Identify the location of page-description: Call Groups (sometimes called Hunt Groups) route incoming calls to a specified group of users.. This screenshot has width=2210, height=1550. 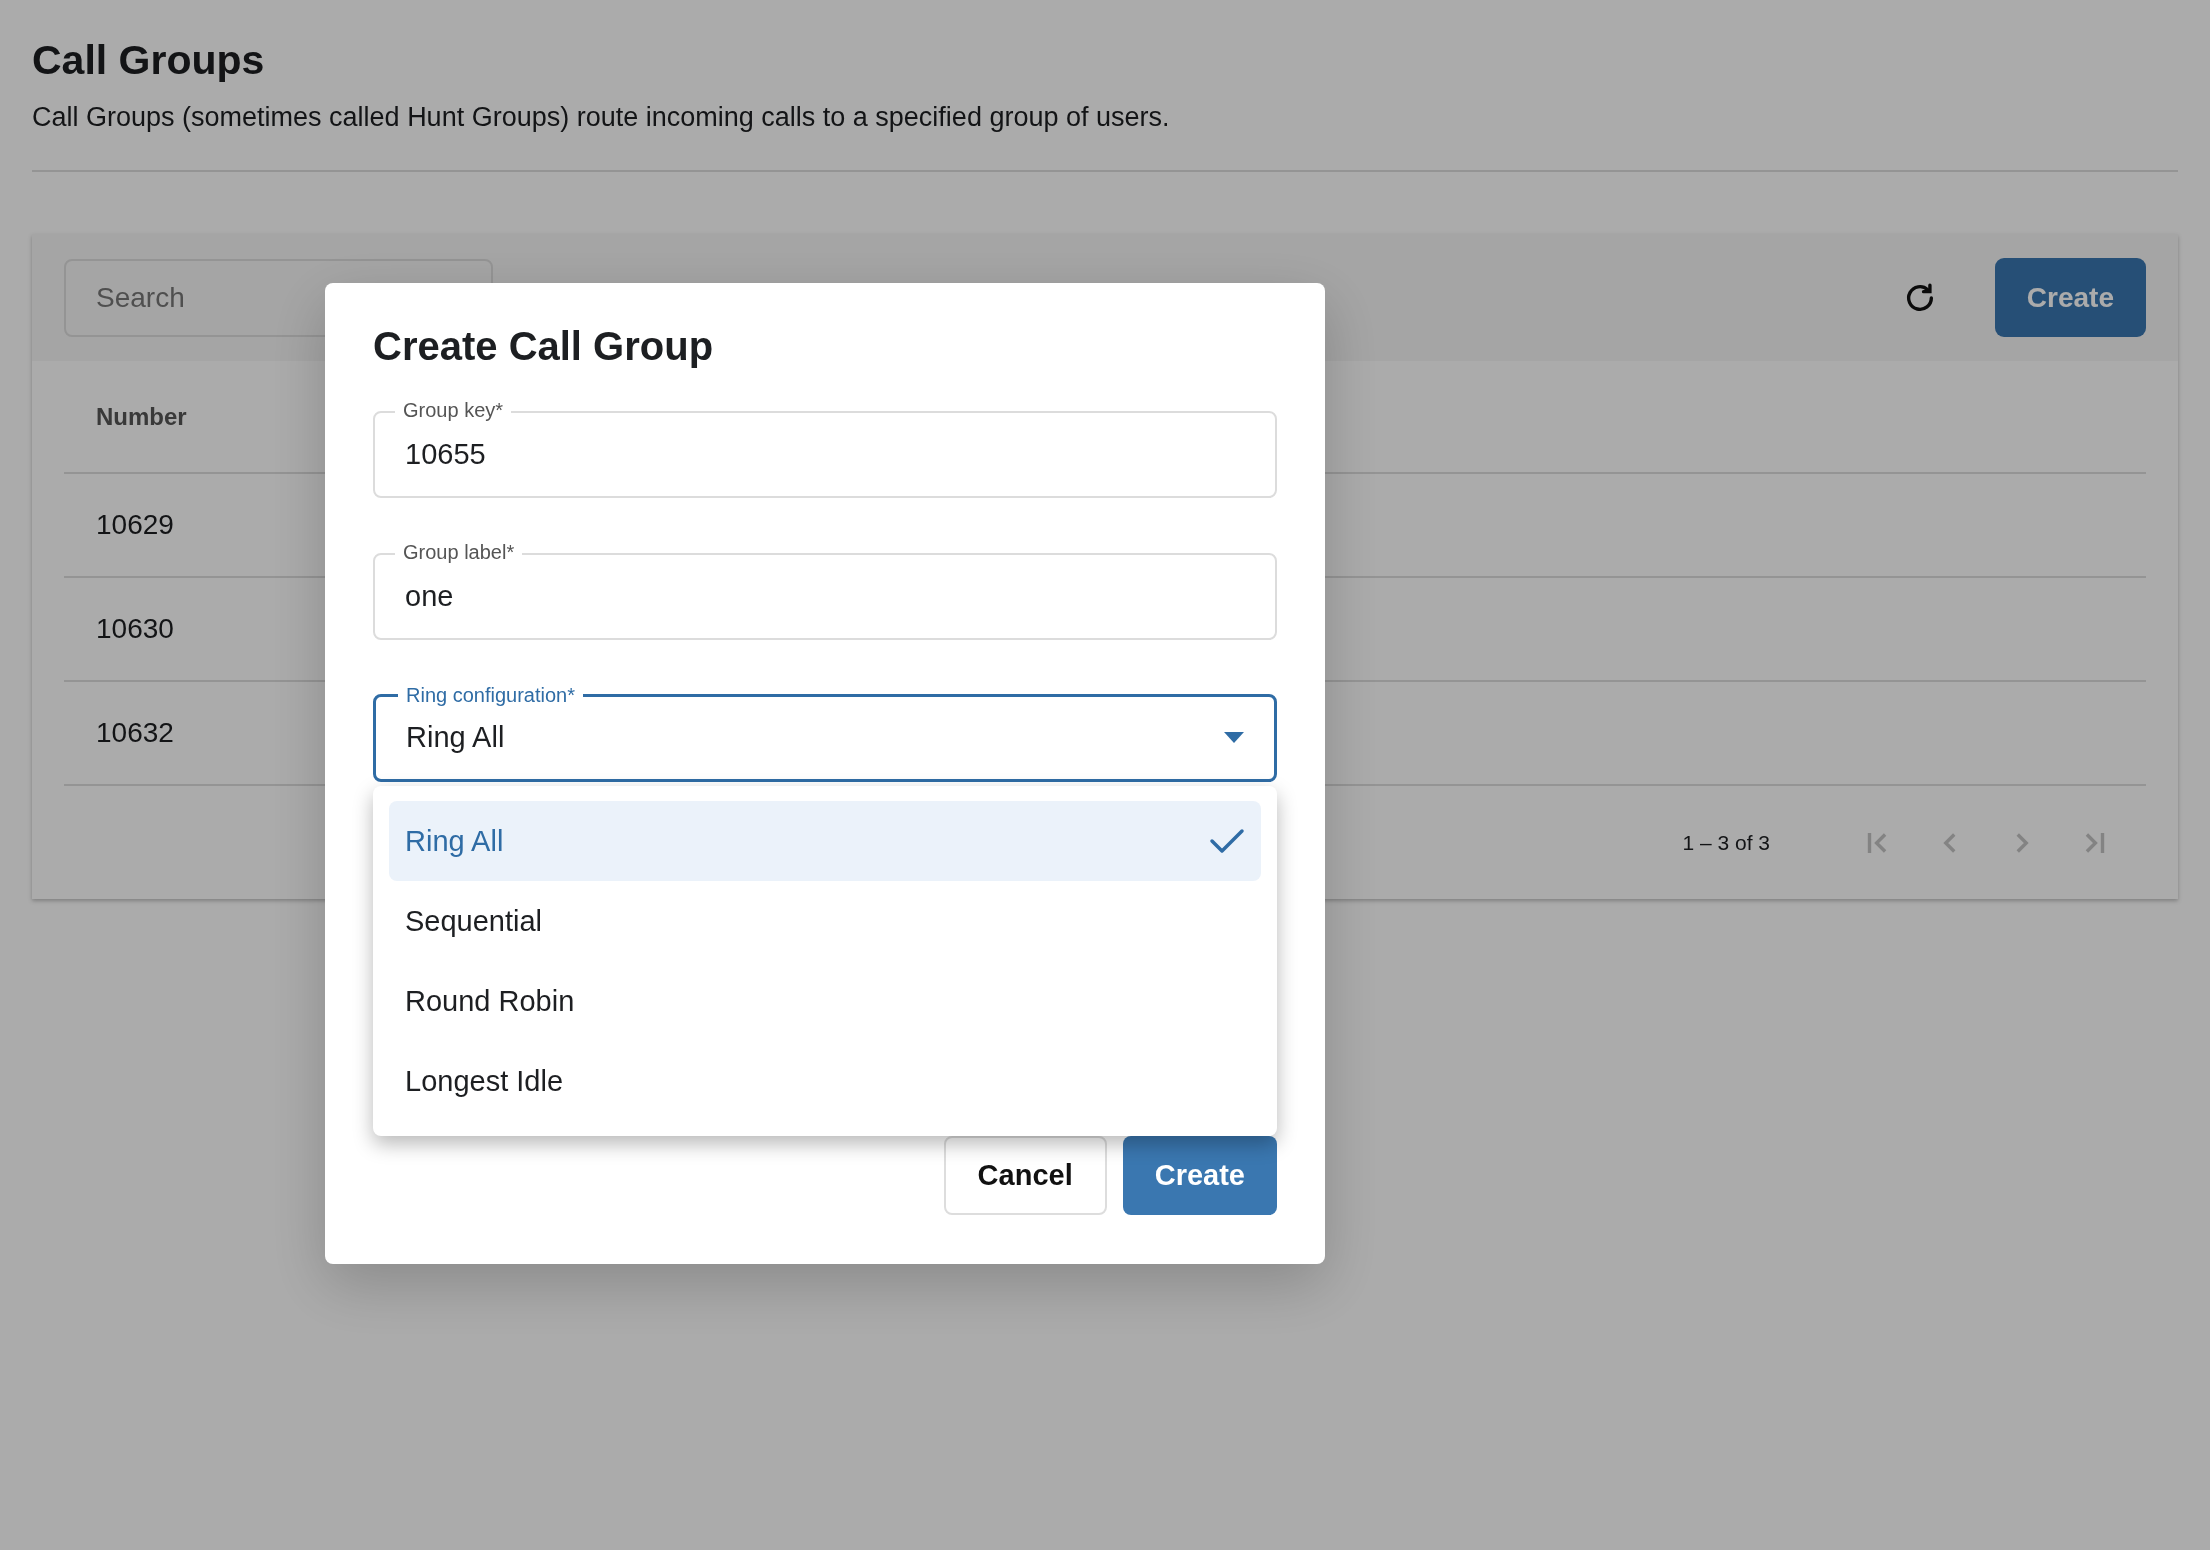
(601, 117).